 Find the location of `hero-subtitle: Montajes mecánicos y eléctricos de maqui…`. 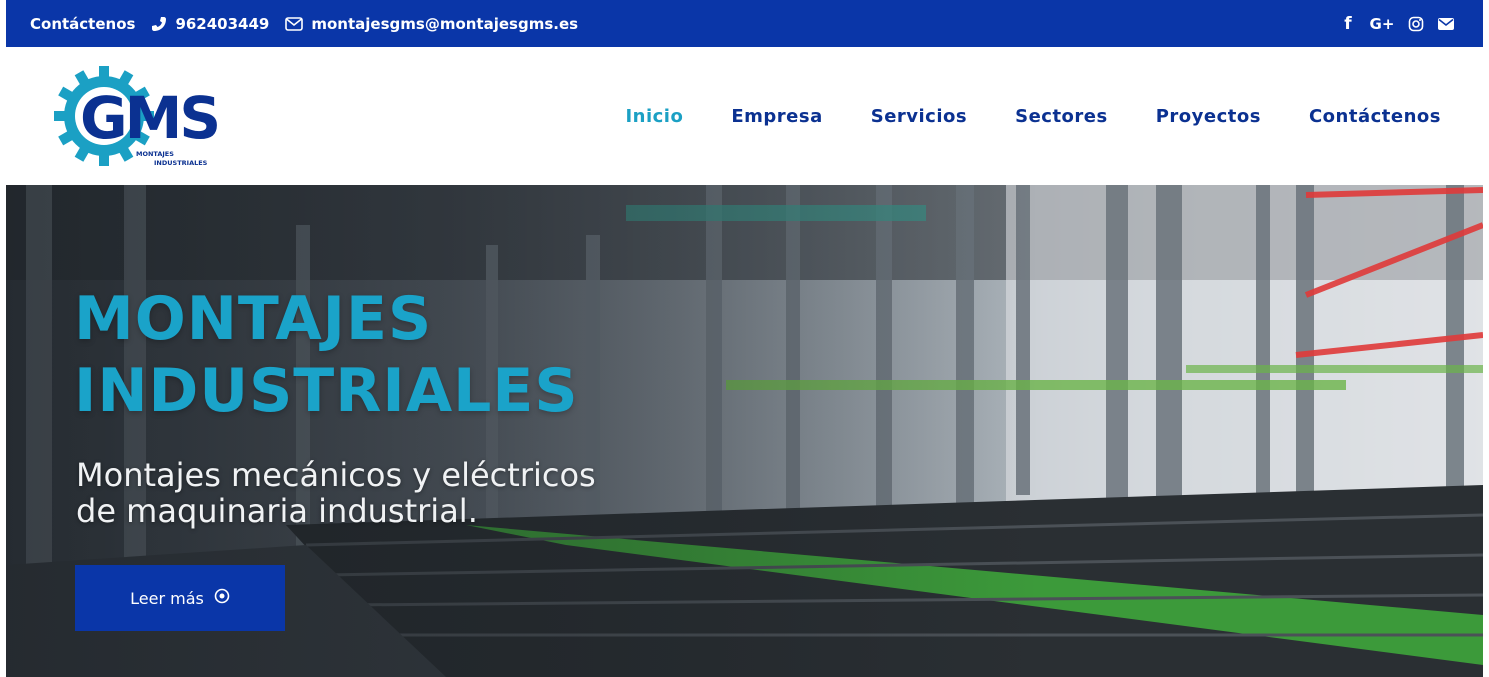

hero-subtitle: Montajes mecánicos y eléctricos de maqui… is located at coordinates (386, 493).